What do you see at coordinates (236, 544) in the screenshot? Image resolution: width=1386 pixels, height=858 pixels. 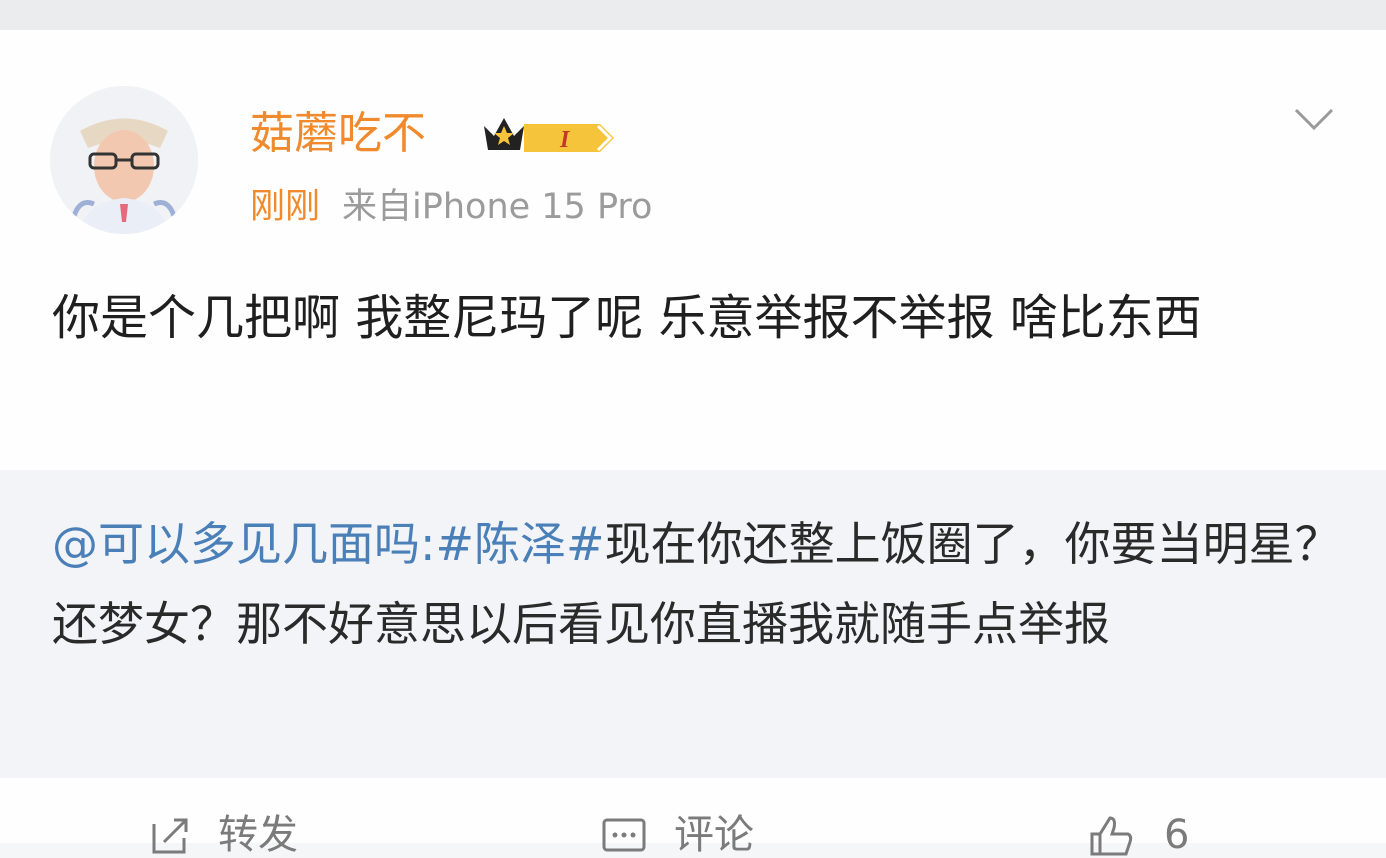 I see `mention-link: @可以多见几面吗` at bounding box center [236, 544].